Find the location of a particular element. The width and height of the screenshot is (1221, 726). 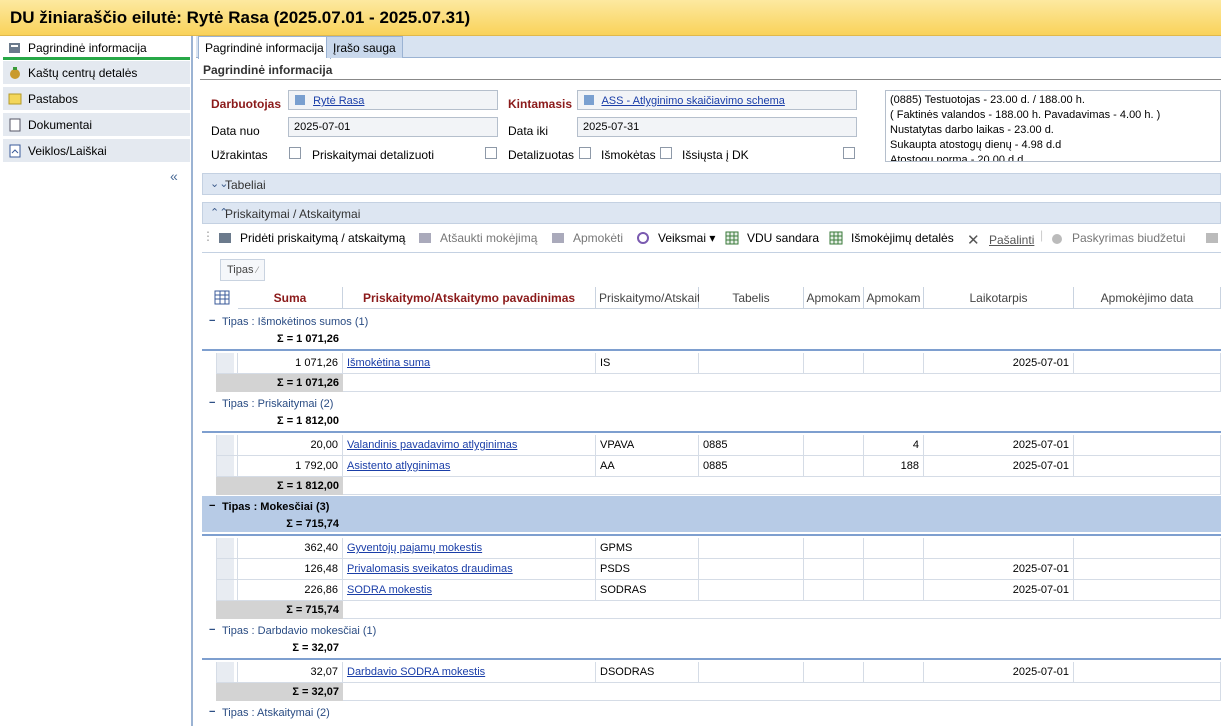

col-header-apmokam-1: Apmokam is located at coordinates (834, 298).